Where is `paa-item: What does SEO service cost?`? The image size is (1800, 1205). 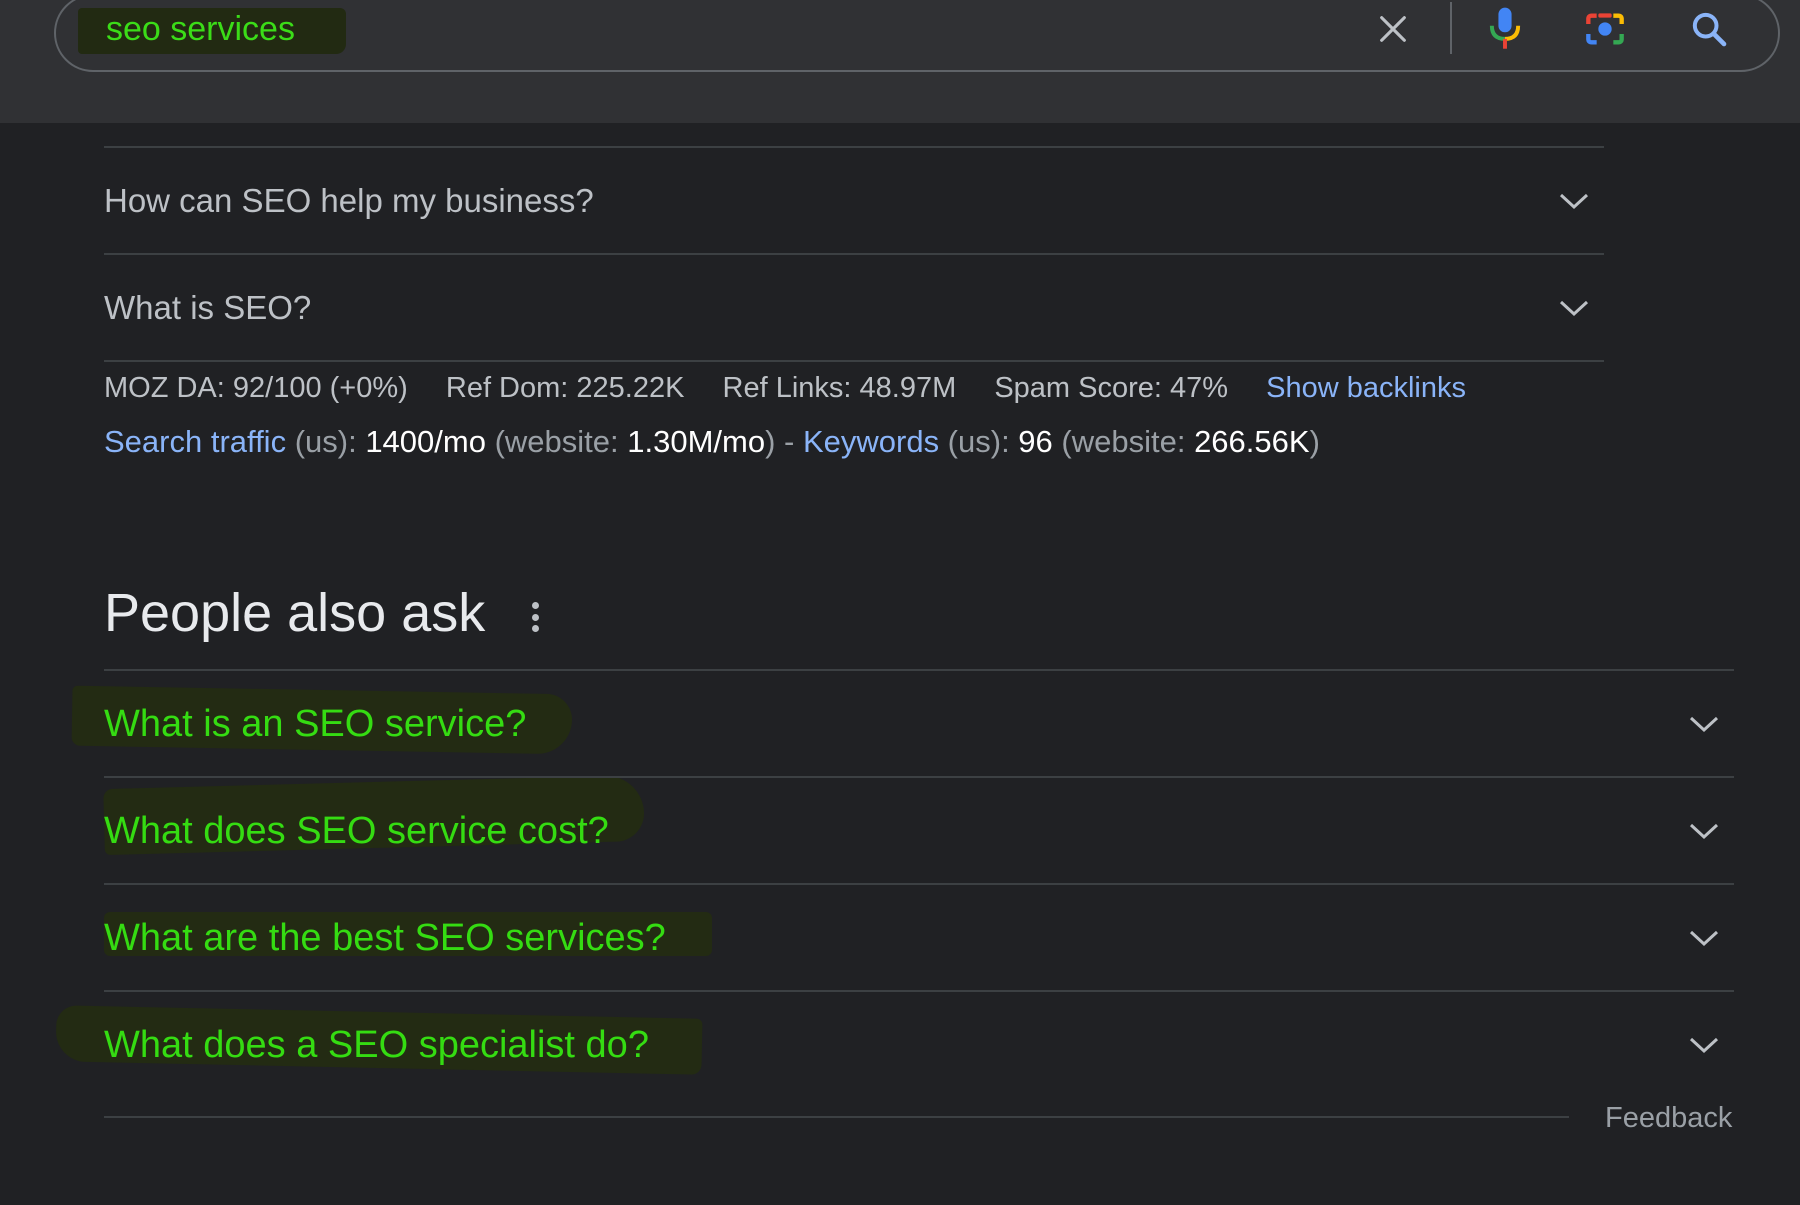
paa-item: What does SEO service cost? is located at coordinates (919, 830).